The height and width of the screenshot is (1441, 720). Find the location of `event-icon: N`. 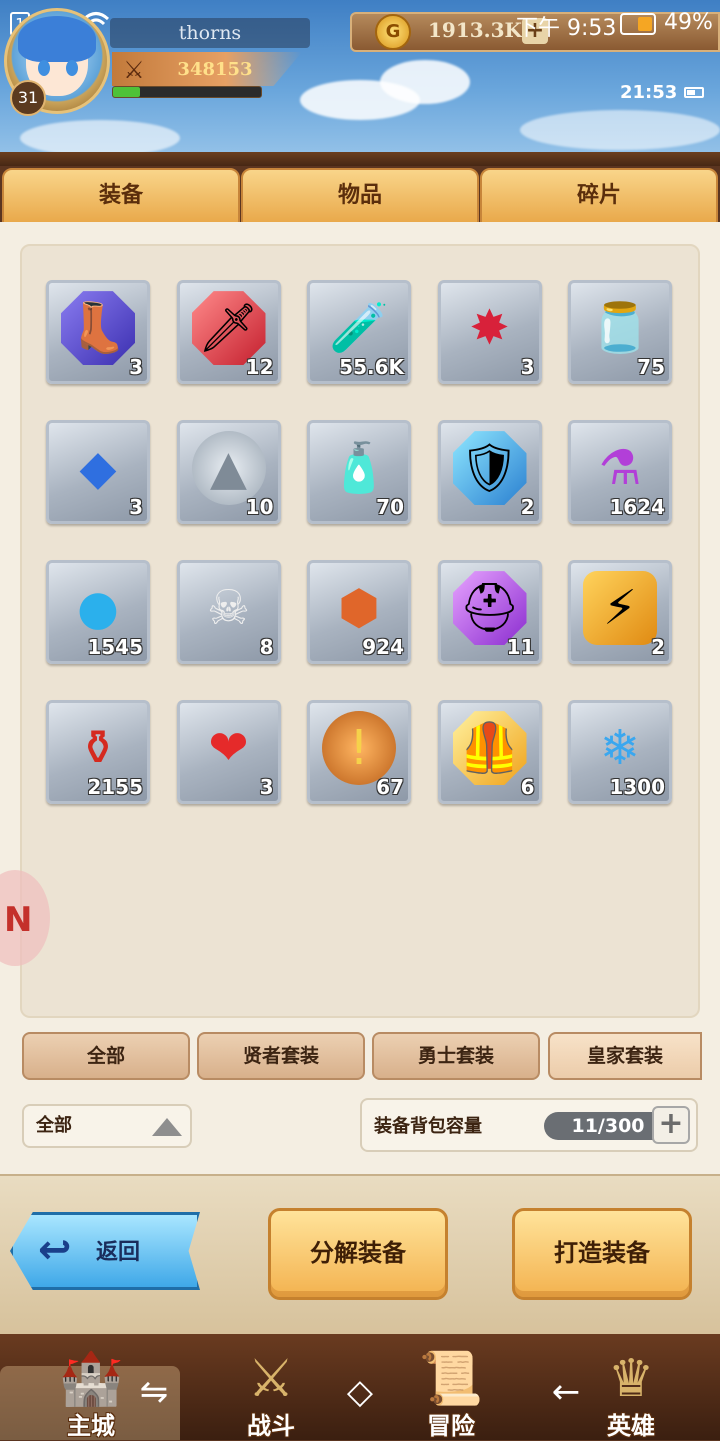

event-icon: N is located at coordinates (18, 920).